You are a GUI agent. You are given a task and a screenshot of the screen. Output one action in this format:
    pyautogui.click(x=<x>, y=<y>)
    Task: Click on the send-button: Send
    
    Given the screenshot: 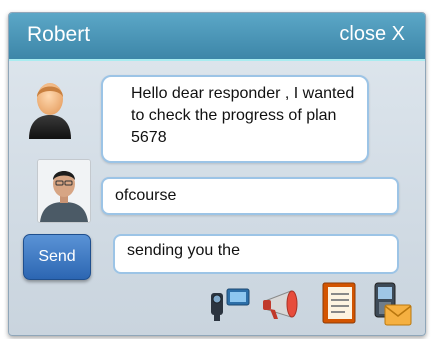 What is the action you would take?
    pyautogui.click(x=57, y=257)
    